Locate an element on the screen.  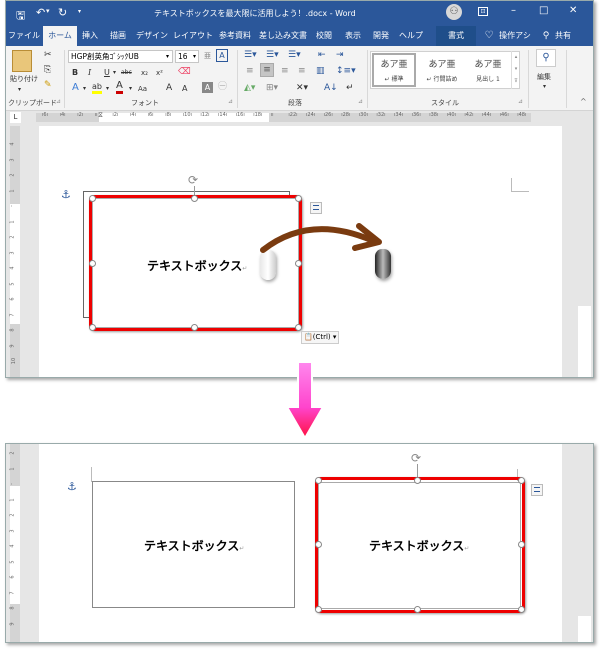
layout-options-icon is located at coordinates (316, 208).